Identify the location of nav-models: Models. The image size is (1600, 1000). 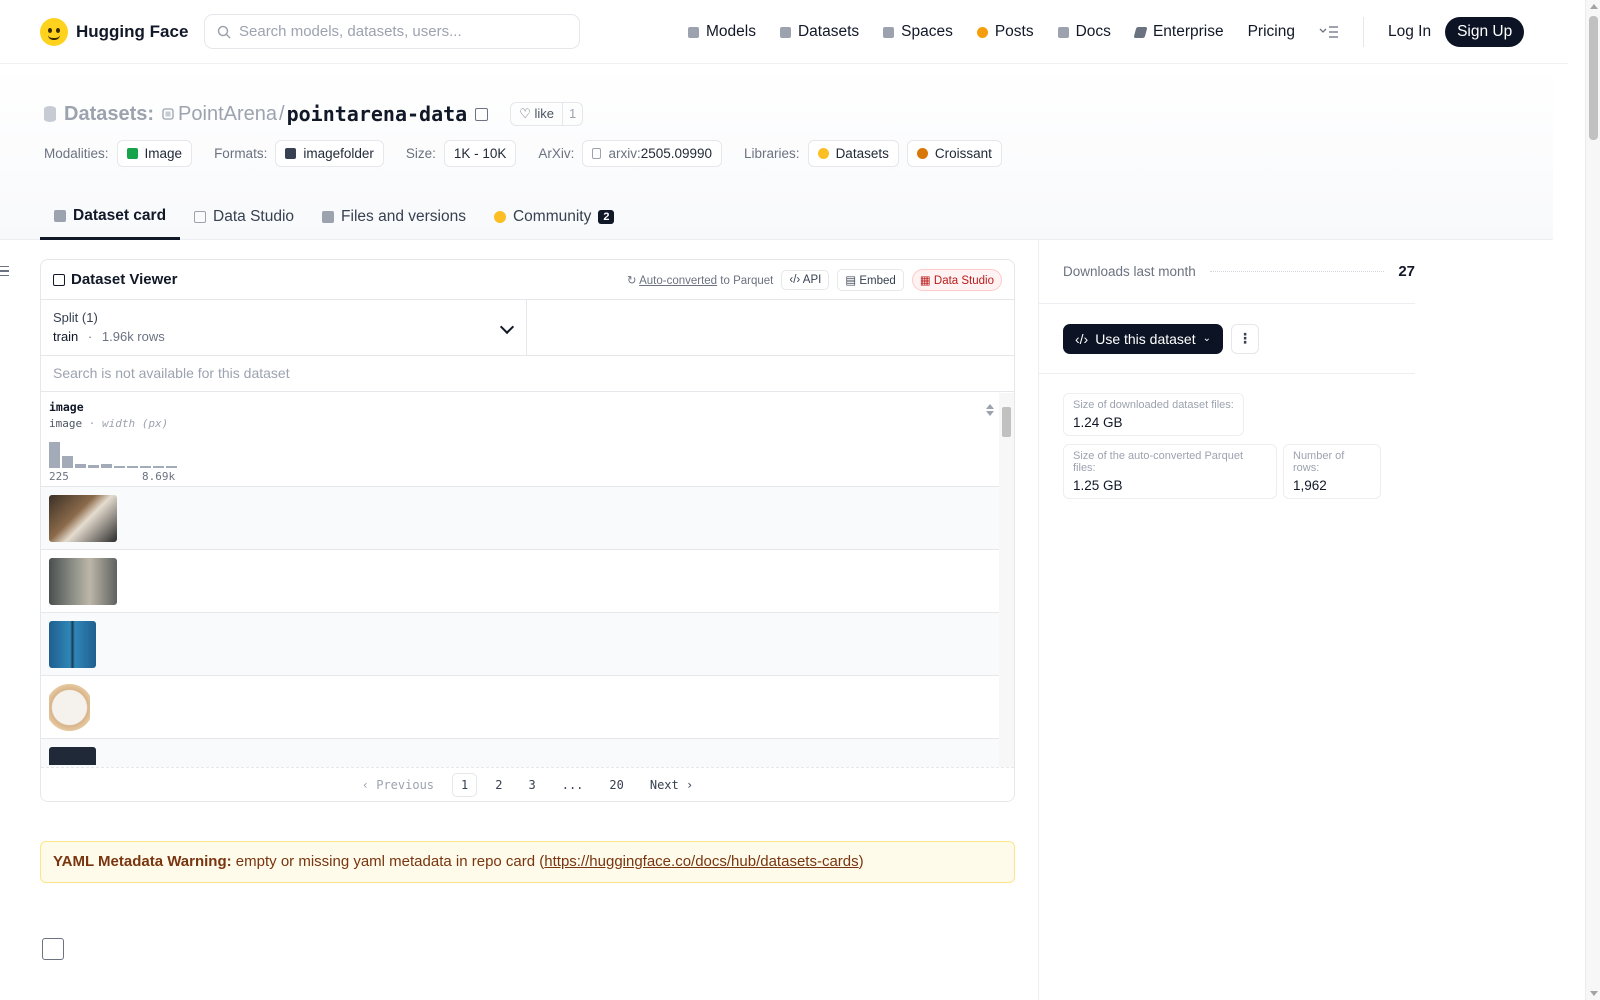
(722, 32).